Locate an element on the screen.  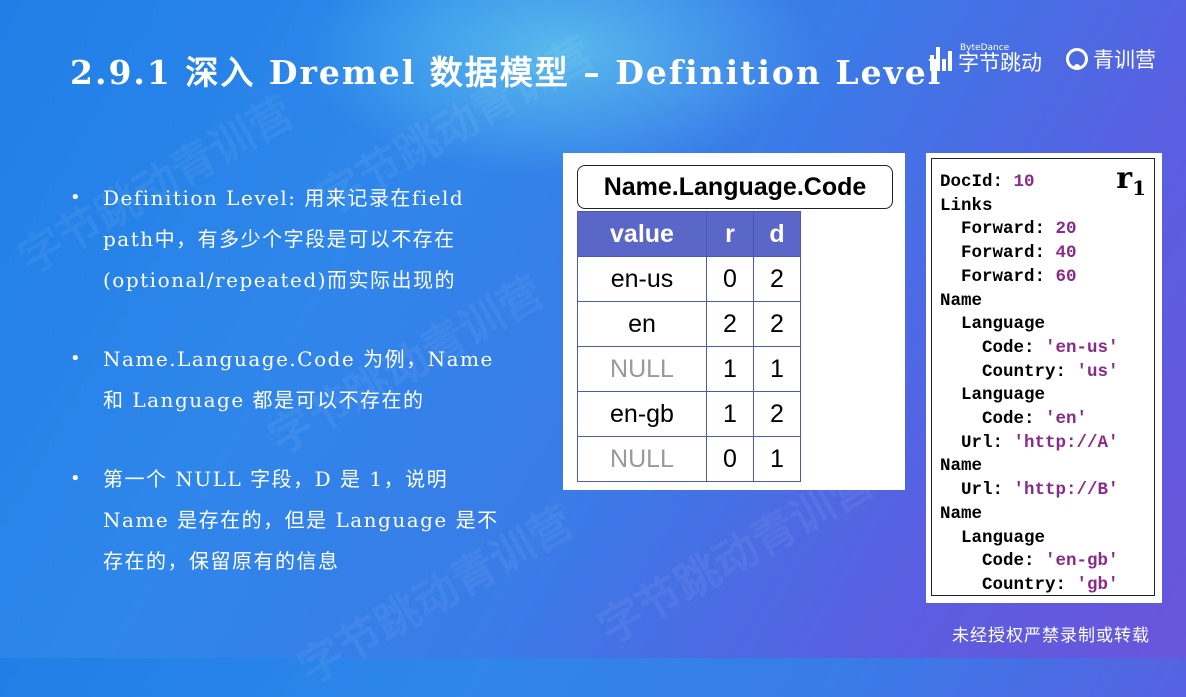
record-line: Country: 'gb' is located at coordinates (1029, 586).